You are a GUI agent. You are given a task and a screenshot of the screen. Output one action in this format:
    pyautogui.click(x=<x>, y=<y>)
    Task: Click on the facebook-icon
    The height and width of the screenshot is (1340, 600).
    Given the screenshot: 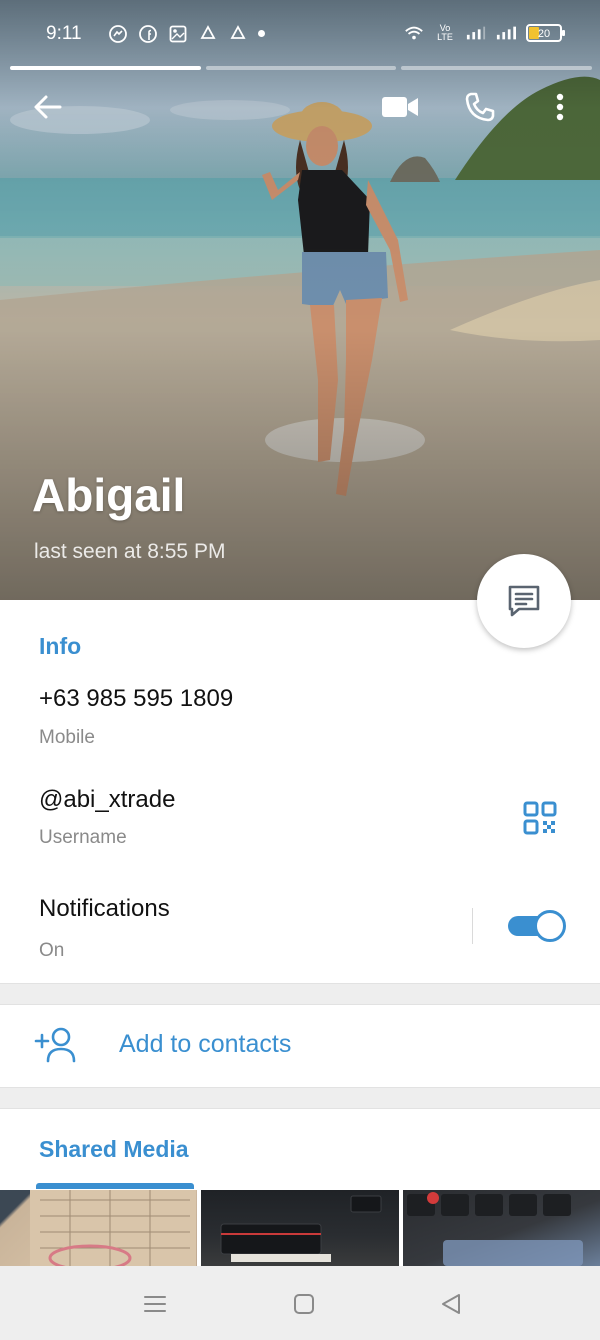 What is the action you would take?
    pyautogui.click(x=148, y=34)
    